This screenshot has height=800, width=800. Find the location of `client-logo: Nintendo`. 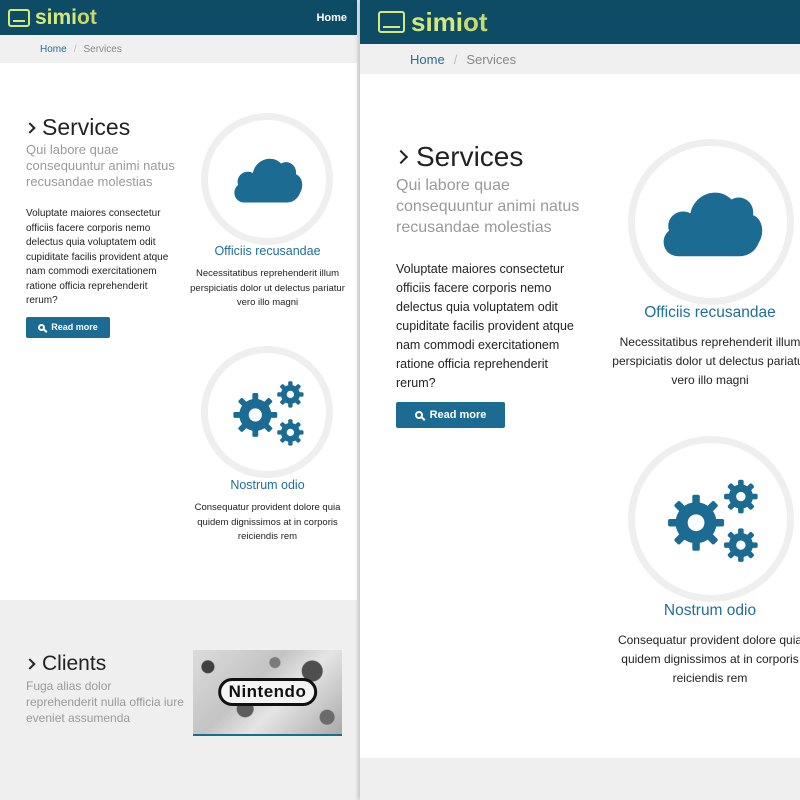

client-logo: Nintendo is located at coordinates (267, 693).